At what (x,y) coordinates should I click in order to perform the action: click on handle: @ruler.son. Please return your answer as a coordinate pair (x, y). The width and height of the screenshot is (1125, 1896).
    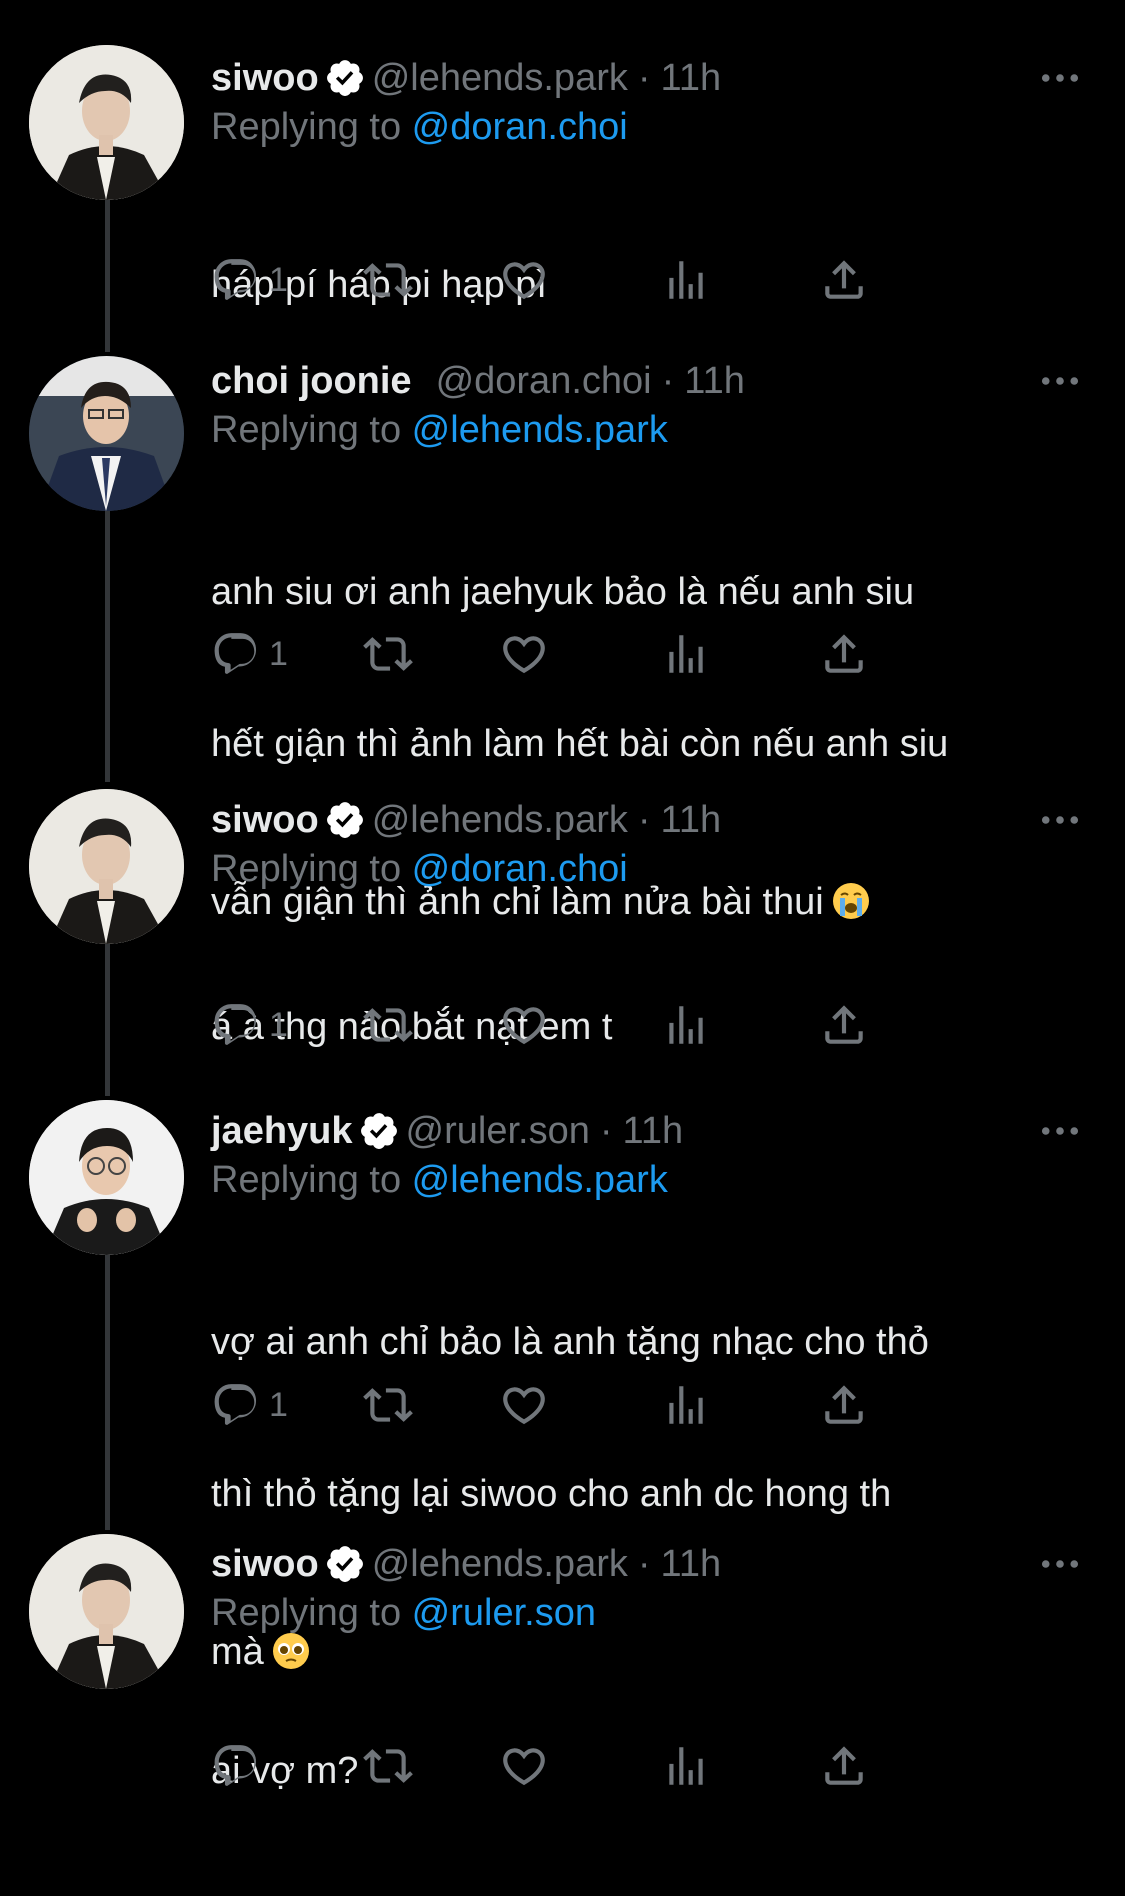
    Looking at the image, I should click on (498, 1131).